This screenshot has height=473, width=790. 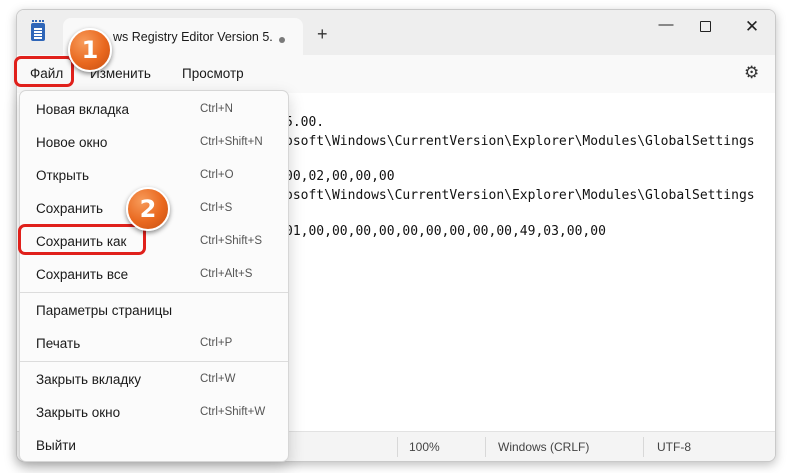 I want to click on menu-item-shortcut: Ctrl+P, so click(x=216, y=343).